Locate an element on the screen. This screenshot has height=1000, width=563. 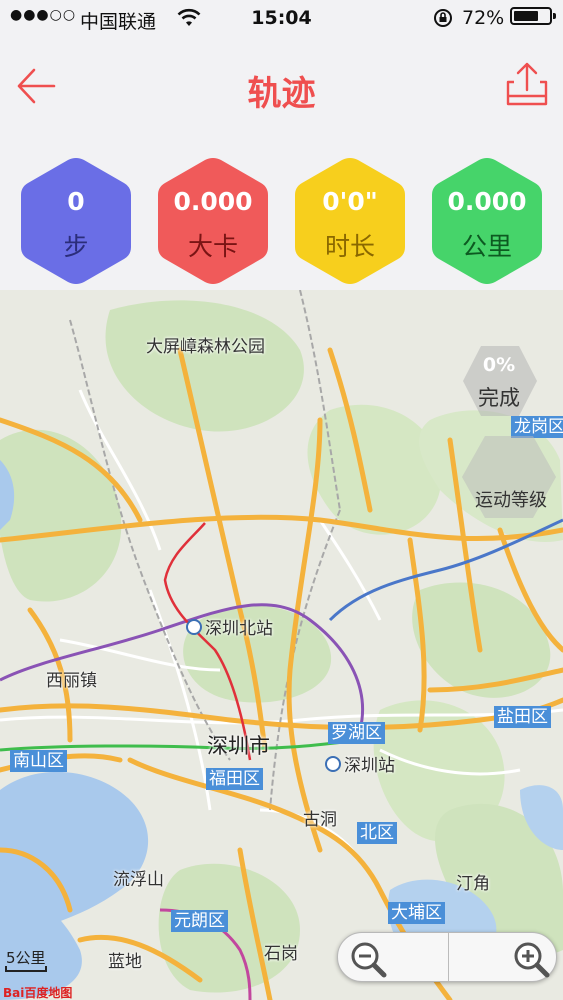
page-title: 轨迹 is located at coordinates (281, 94).